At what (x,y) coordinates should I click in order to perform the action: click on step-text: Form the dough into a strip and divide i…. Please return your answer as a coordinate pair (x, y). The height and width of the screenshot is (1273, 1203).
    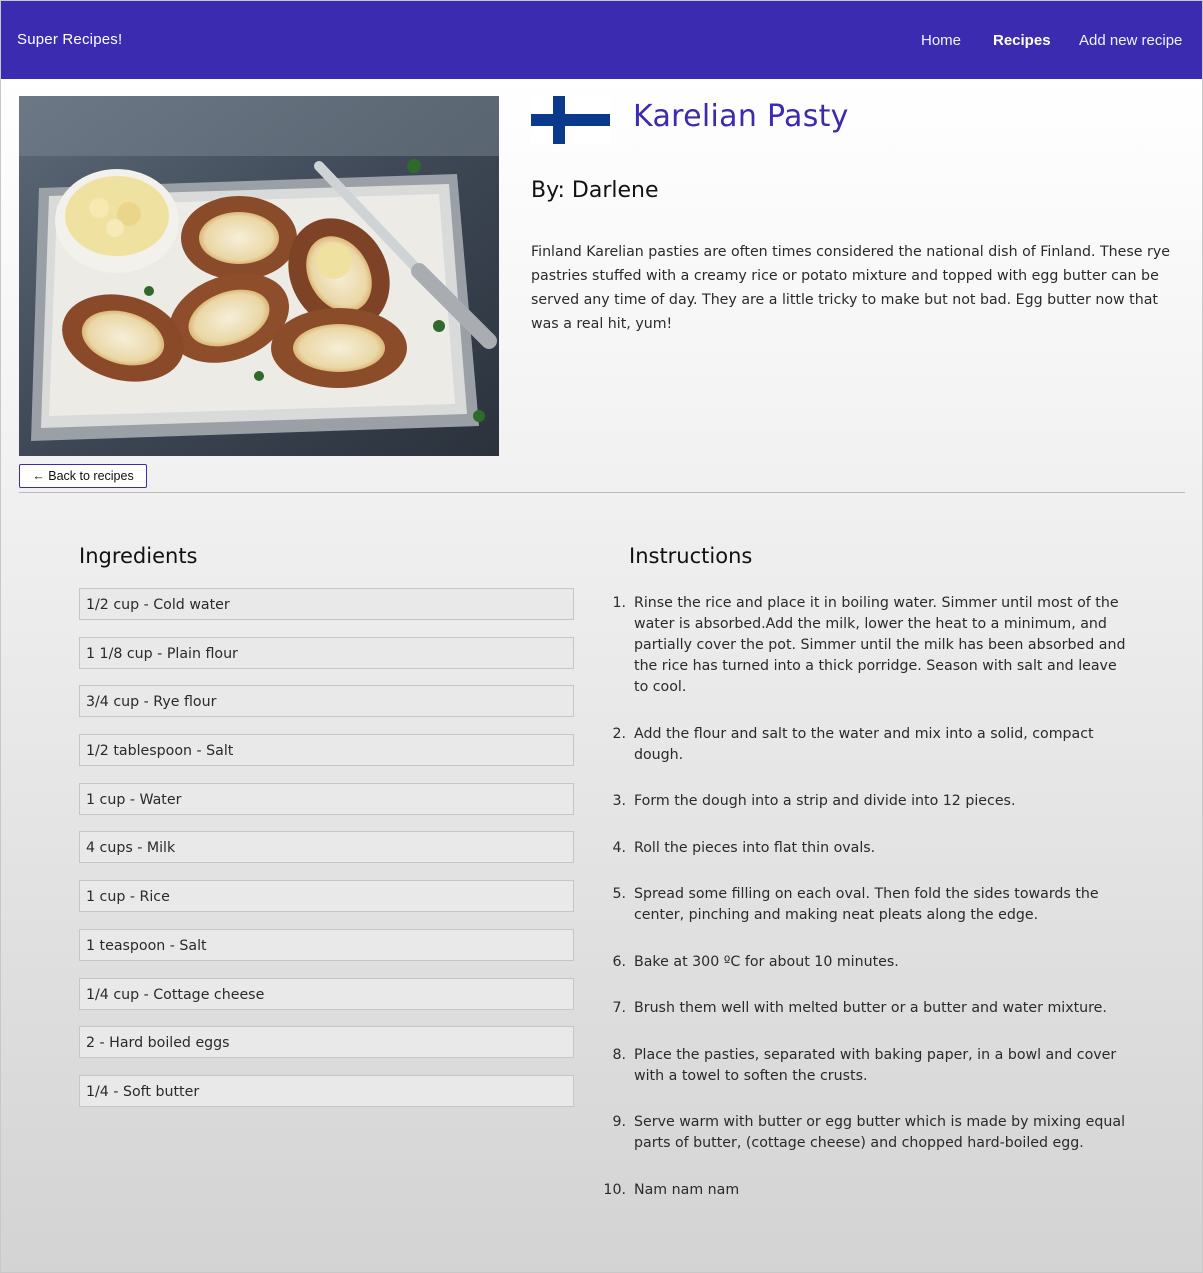
    Looking at the image, I should click on (825, 801).